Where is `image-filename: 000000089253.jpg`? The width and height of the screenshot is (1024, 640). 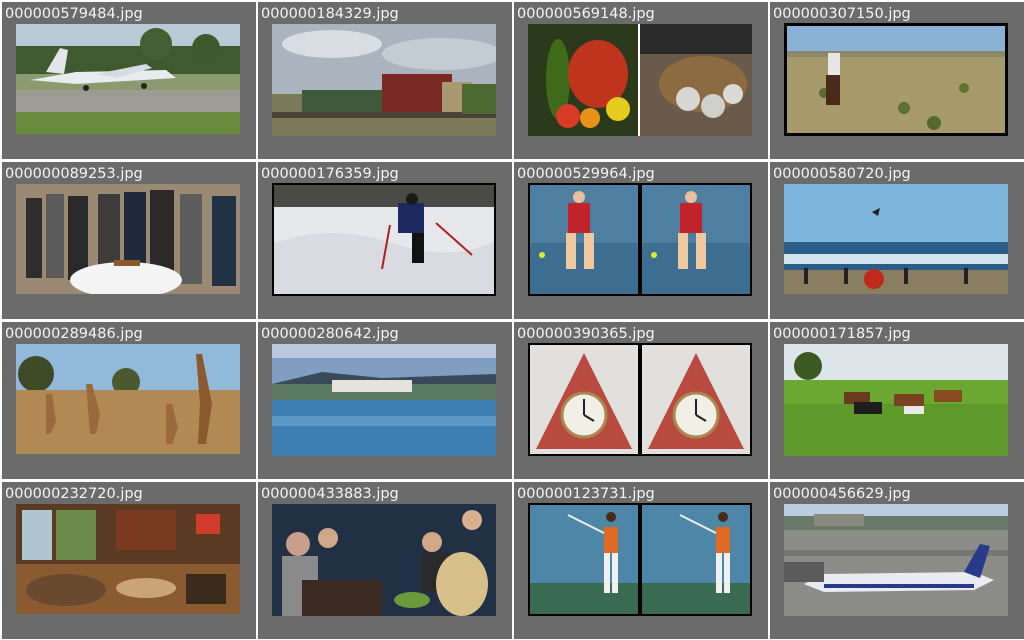 image-filename: 000000089253.jpg is located at coordinates (74, 174).